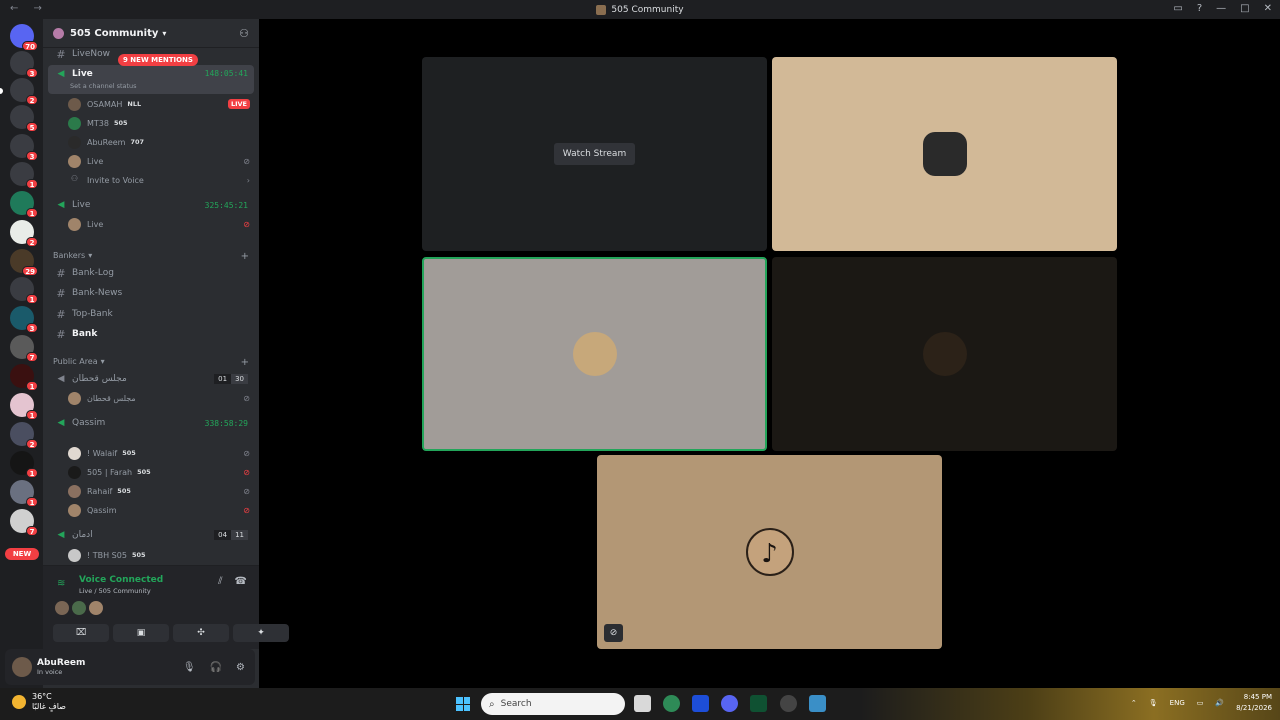 The image size is (1280, 720). What do you see at coordinates (141, 633) in the screenshot?
I see `screen-share-button: ▣` at bounding box center [141, 633].